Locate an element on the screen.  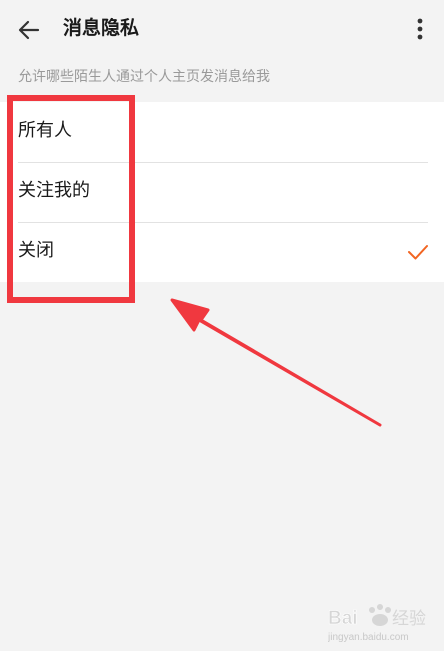
section-description: 允许哪些陌生人通过个人主页发消息给我 is located at coordinates (144, 77).